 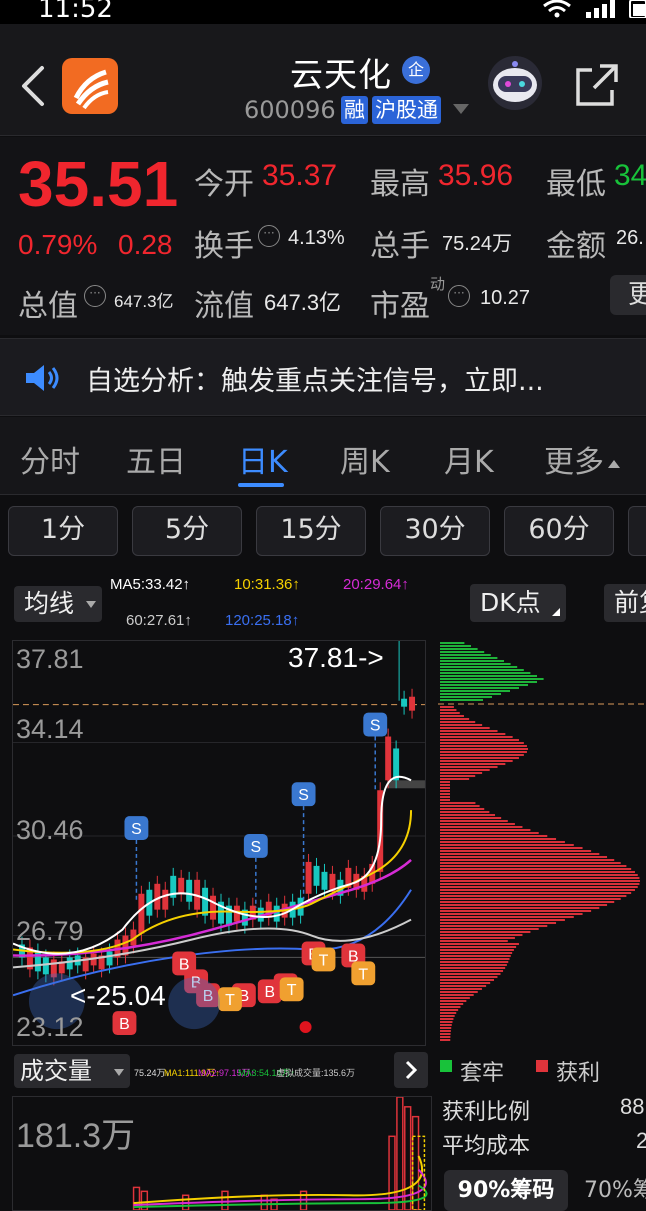 I want to click on dk-point-button: DK点, so click(x=518, y=603).